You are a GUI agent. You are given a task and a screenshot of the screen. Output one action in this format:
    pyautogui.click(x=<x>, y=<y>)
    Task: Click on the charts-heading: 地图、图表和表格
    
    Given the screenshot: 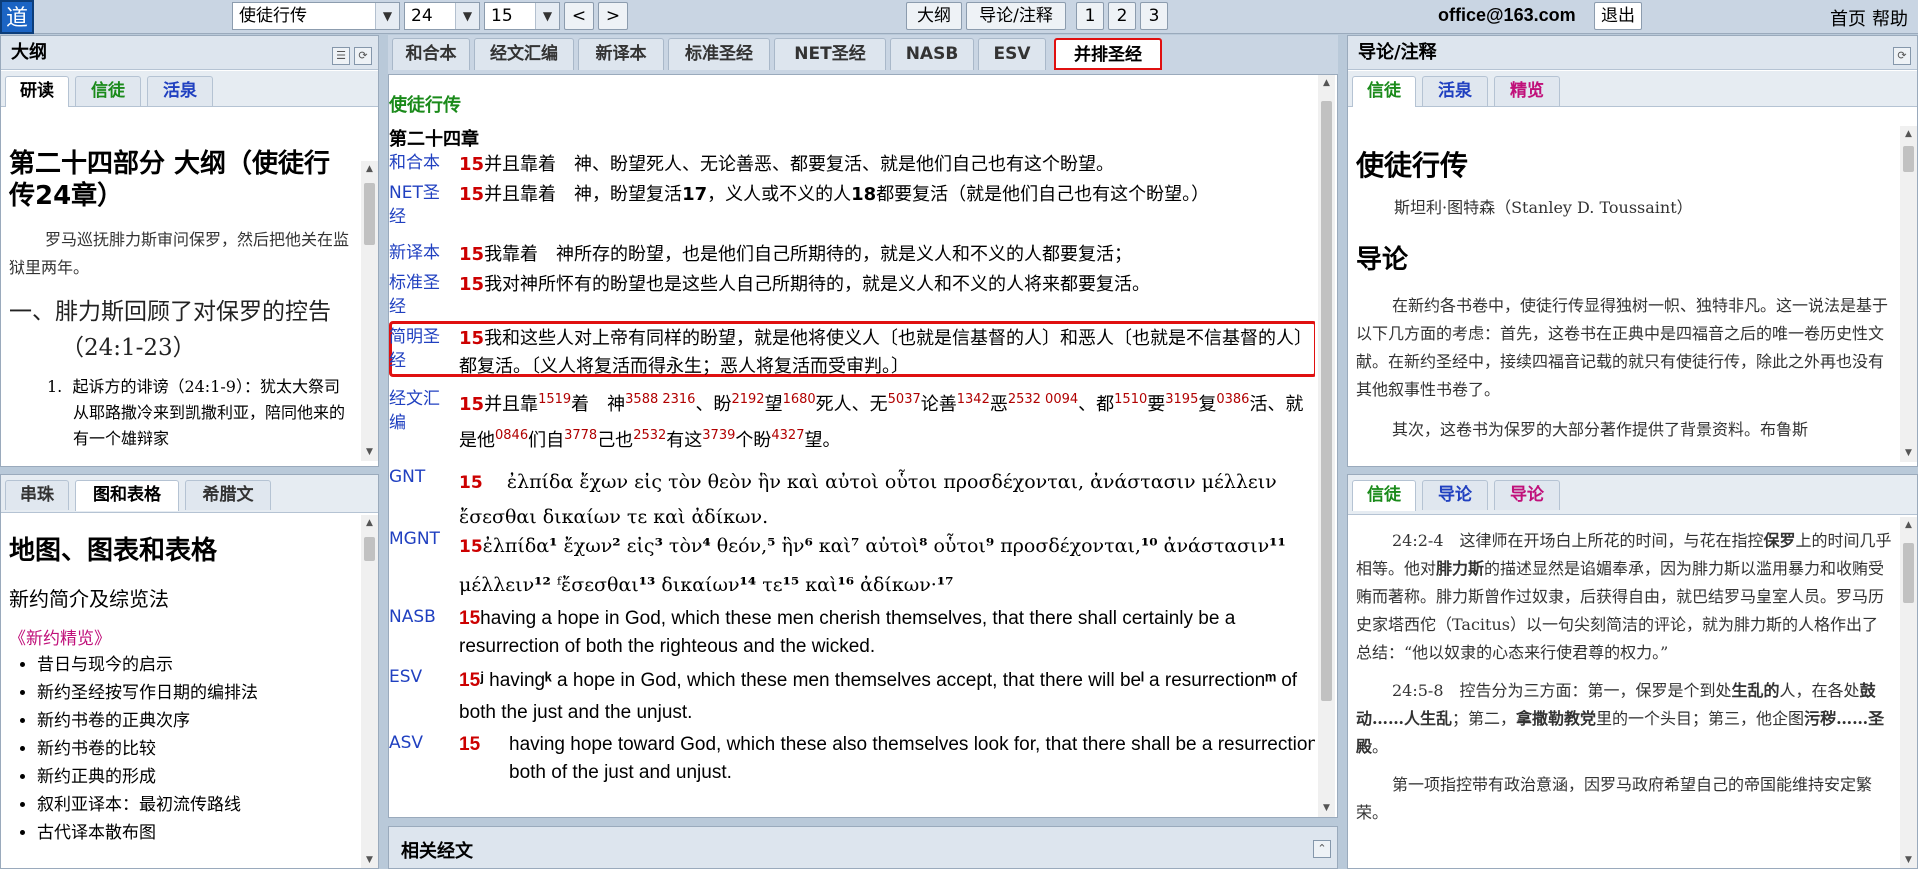 What is the action you would take?
    pyautogui.click(x=113, y=551)
    